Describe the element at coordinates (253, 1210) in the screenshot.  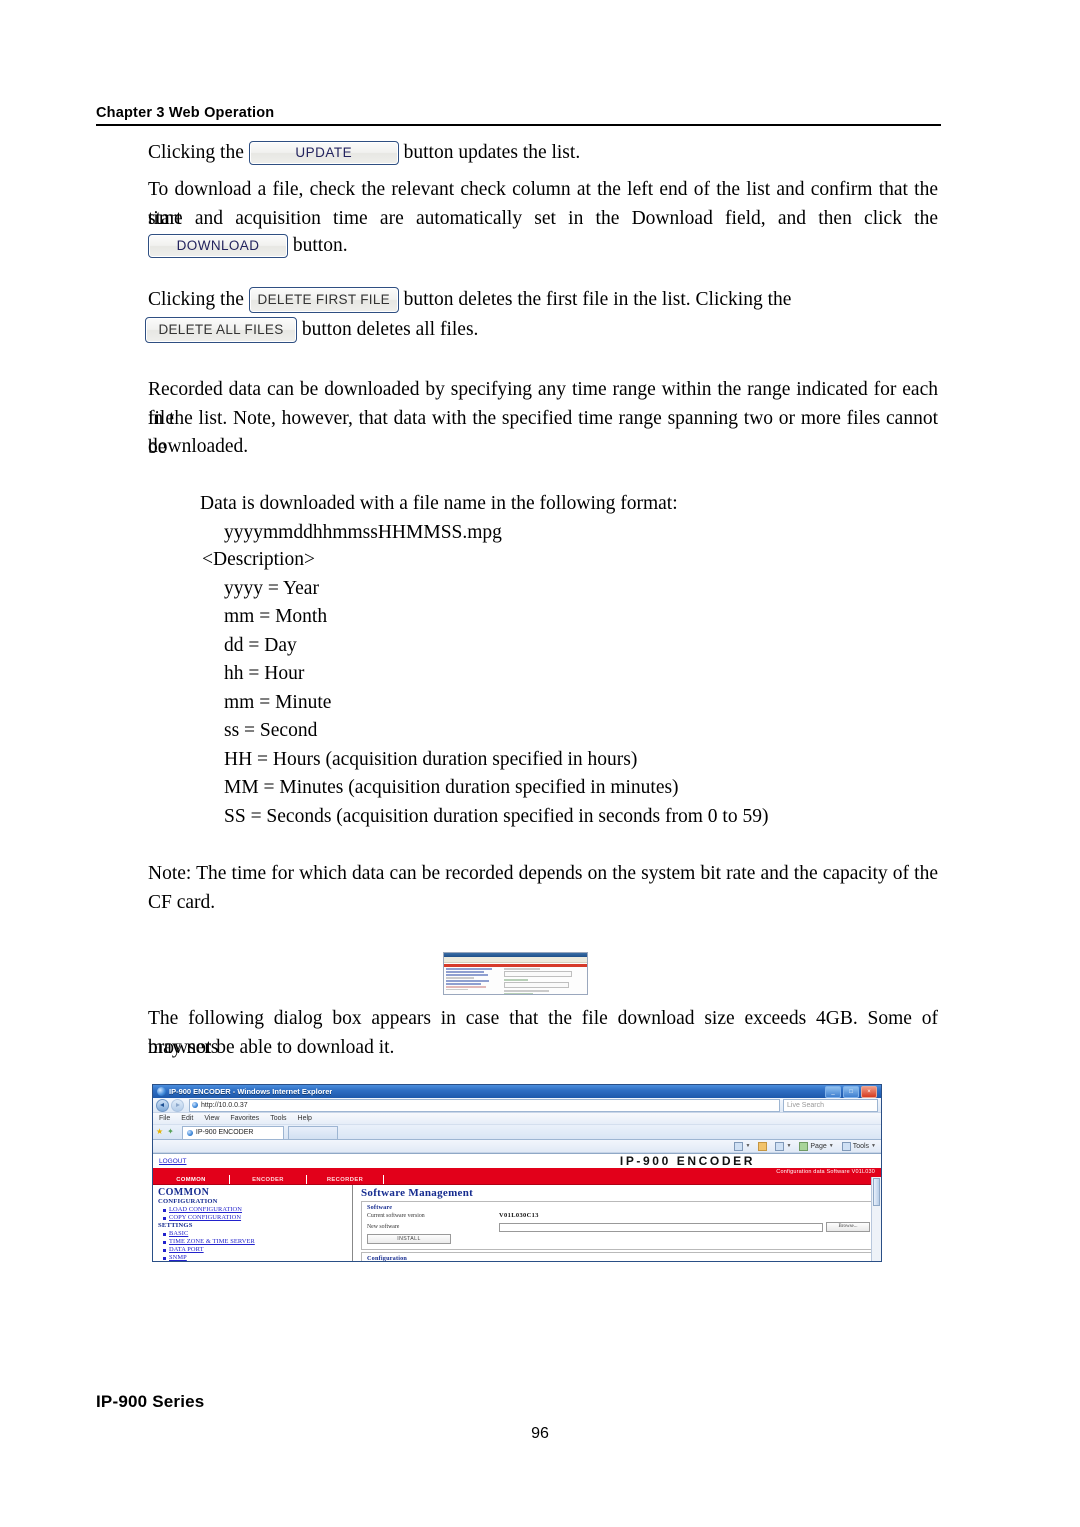
I see `sidebar-item-load-configuration: LOAD CONFIGURATION` at that location.